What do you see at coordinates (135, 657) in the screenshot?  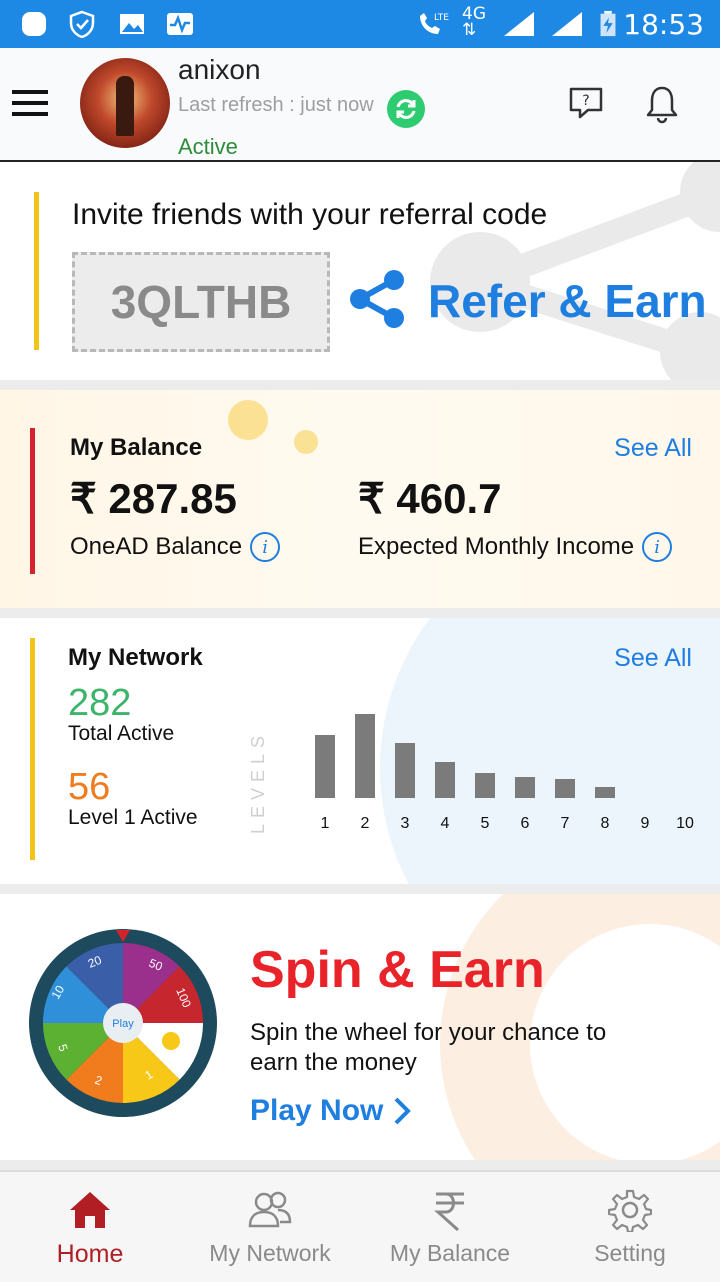 I see `network-title: My Network` at bounding box center [135, 657].